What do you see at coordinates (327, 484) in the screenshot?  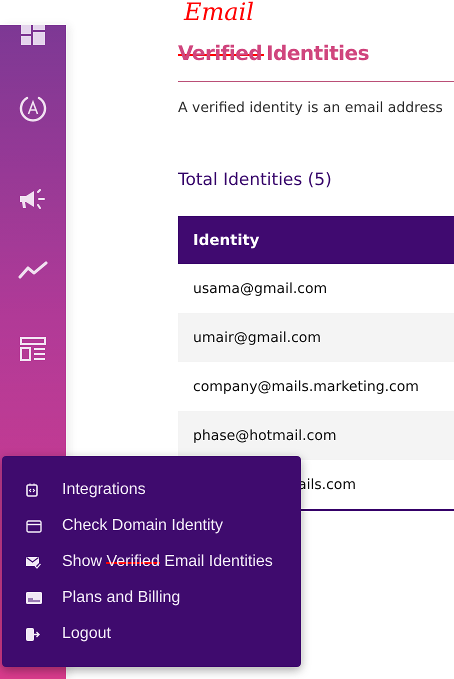 I see `table-cell: ails.com` at bounding box center [327, 484].